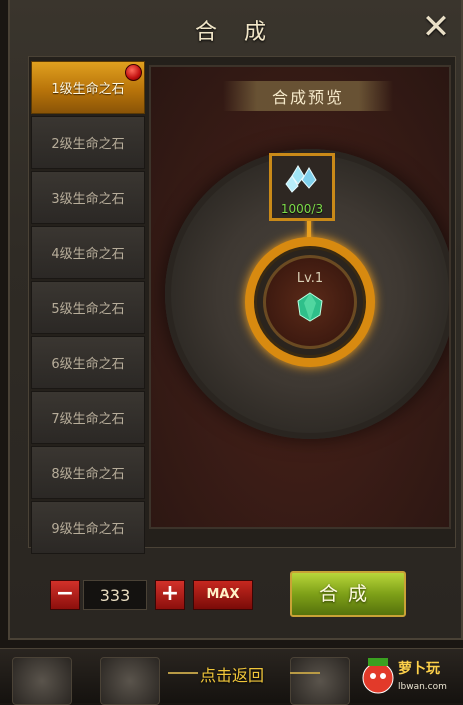 This screenshot has width=463, height=705. I want to click on tab-level-3: 3级生命之石, so click(88, 197).